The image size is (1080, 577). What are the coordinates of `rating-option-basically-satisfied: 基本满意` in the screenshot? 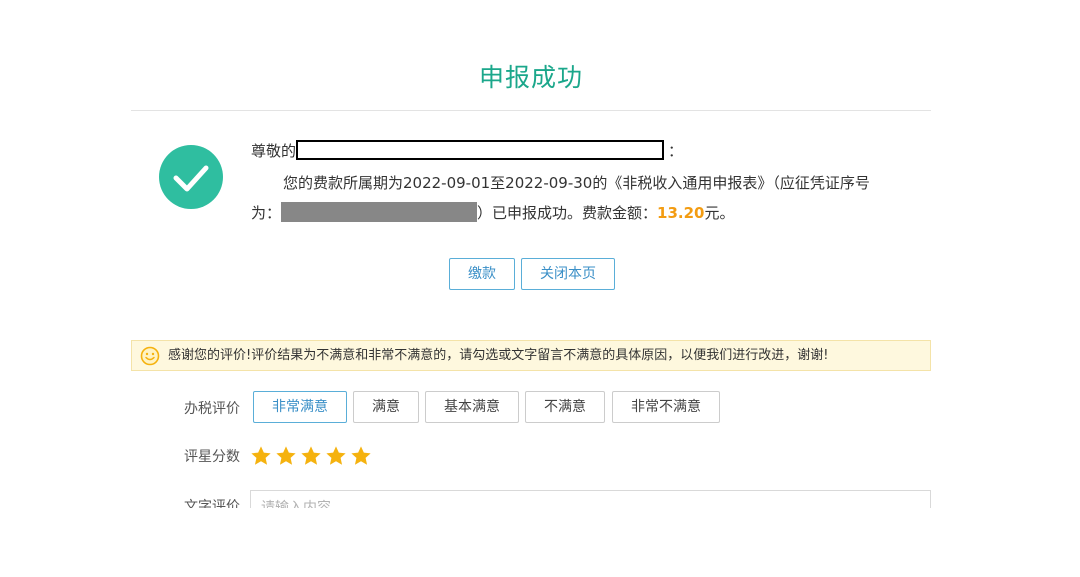 It's located at (472, 407).